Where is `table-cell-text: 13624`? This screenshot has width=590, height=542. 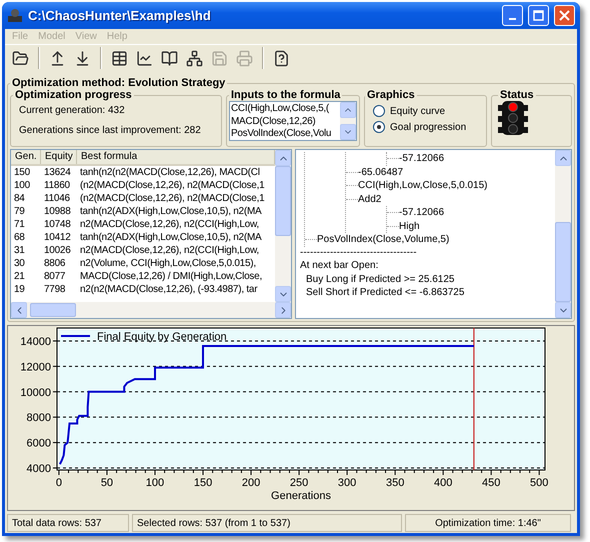
table-cell-text: 13624 is located at coordinates (57, 172).